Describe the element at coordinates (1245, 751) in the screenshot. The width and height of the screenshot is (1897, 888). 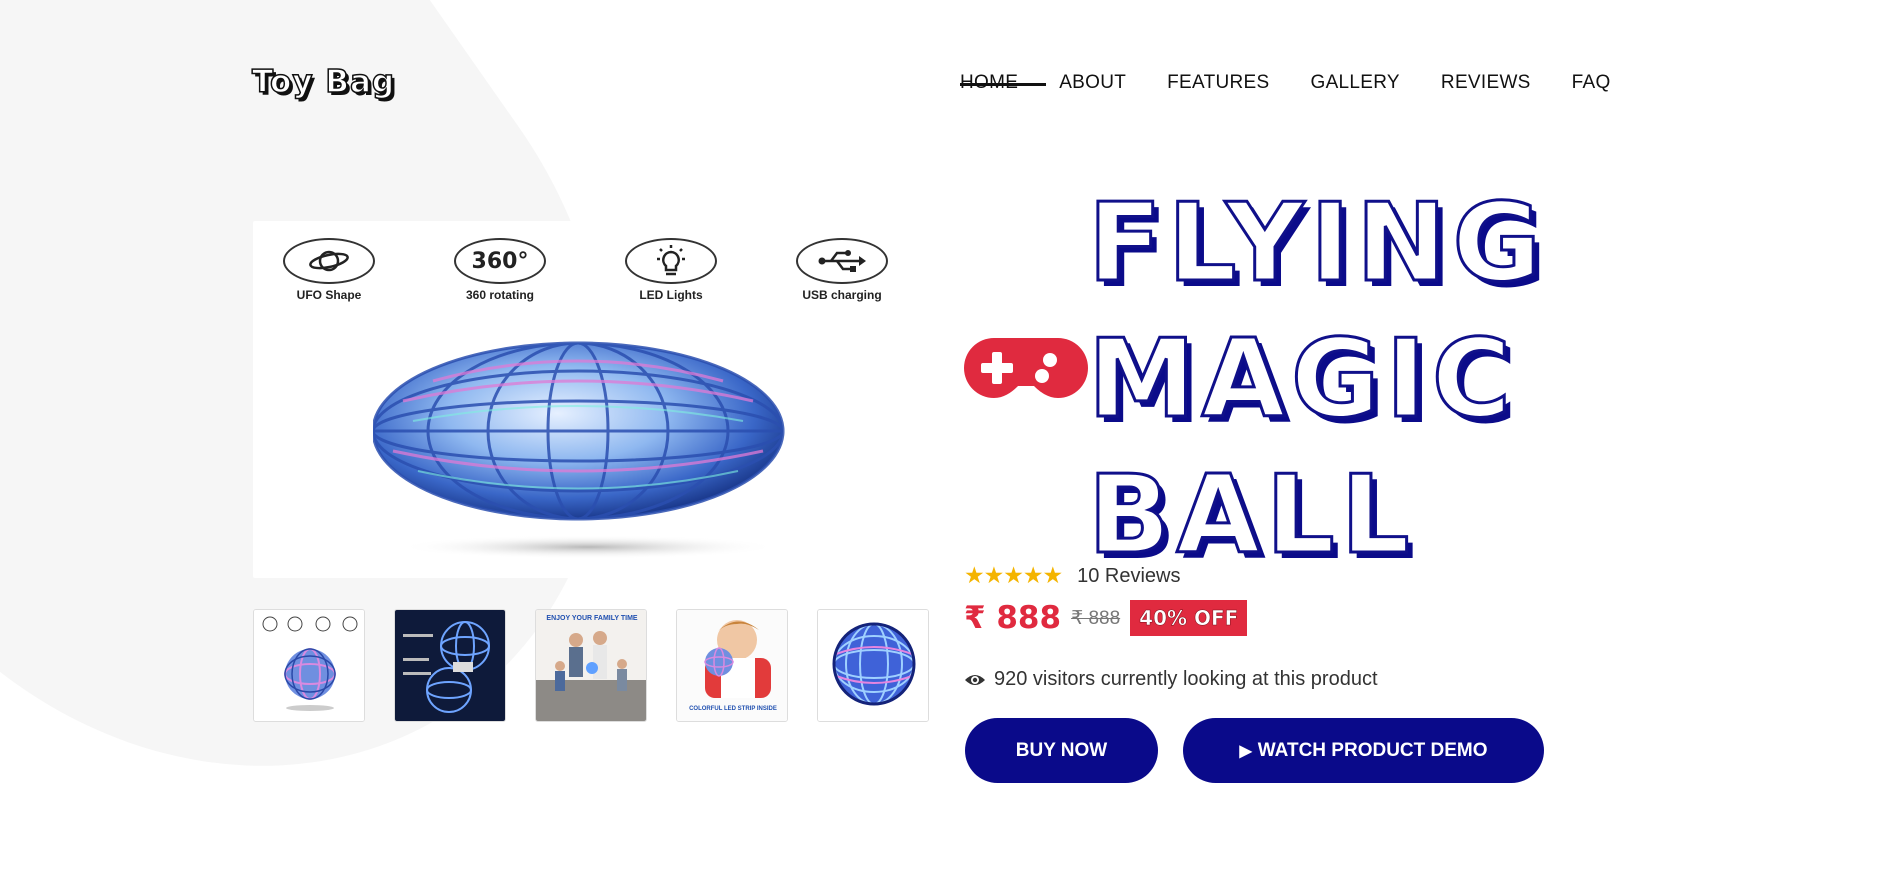
I see `play-icon: ▶` at that location.